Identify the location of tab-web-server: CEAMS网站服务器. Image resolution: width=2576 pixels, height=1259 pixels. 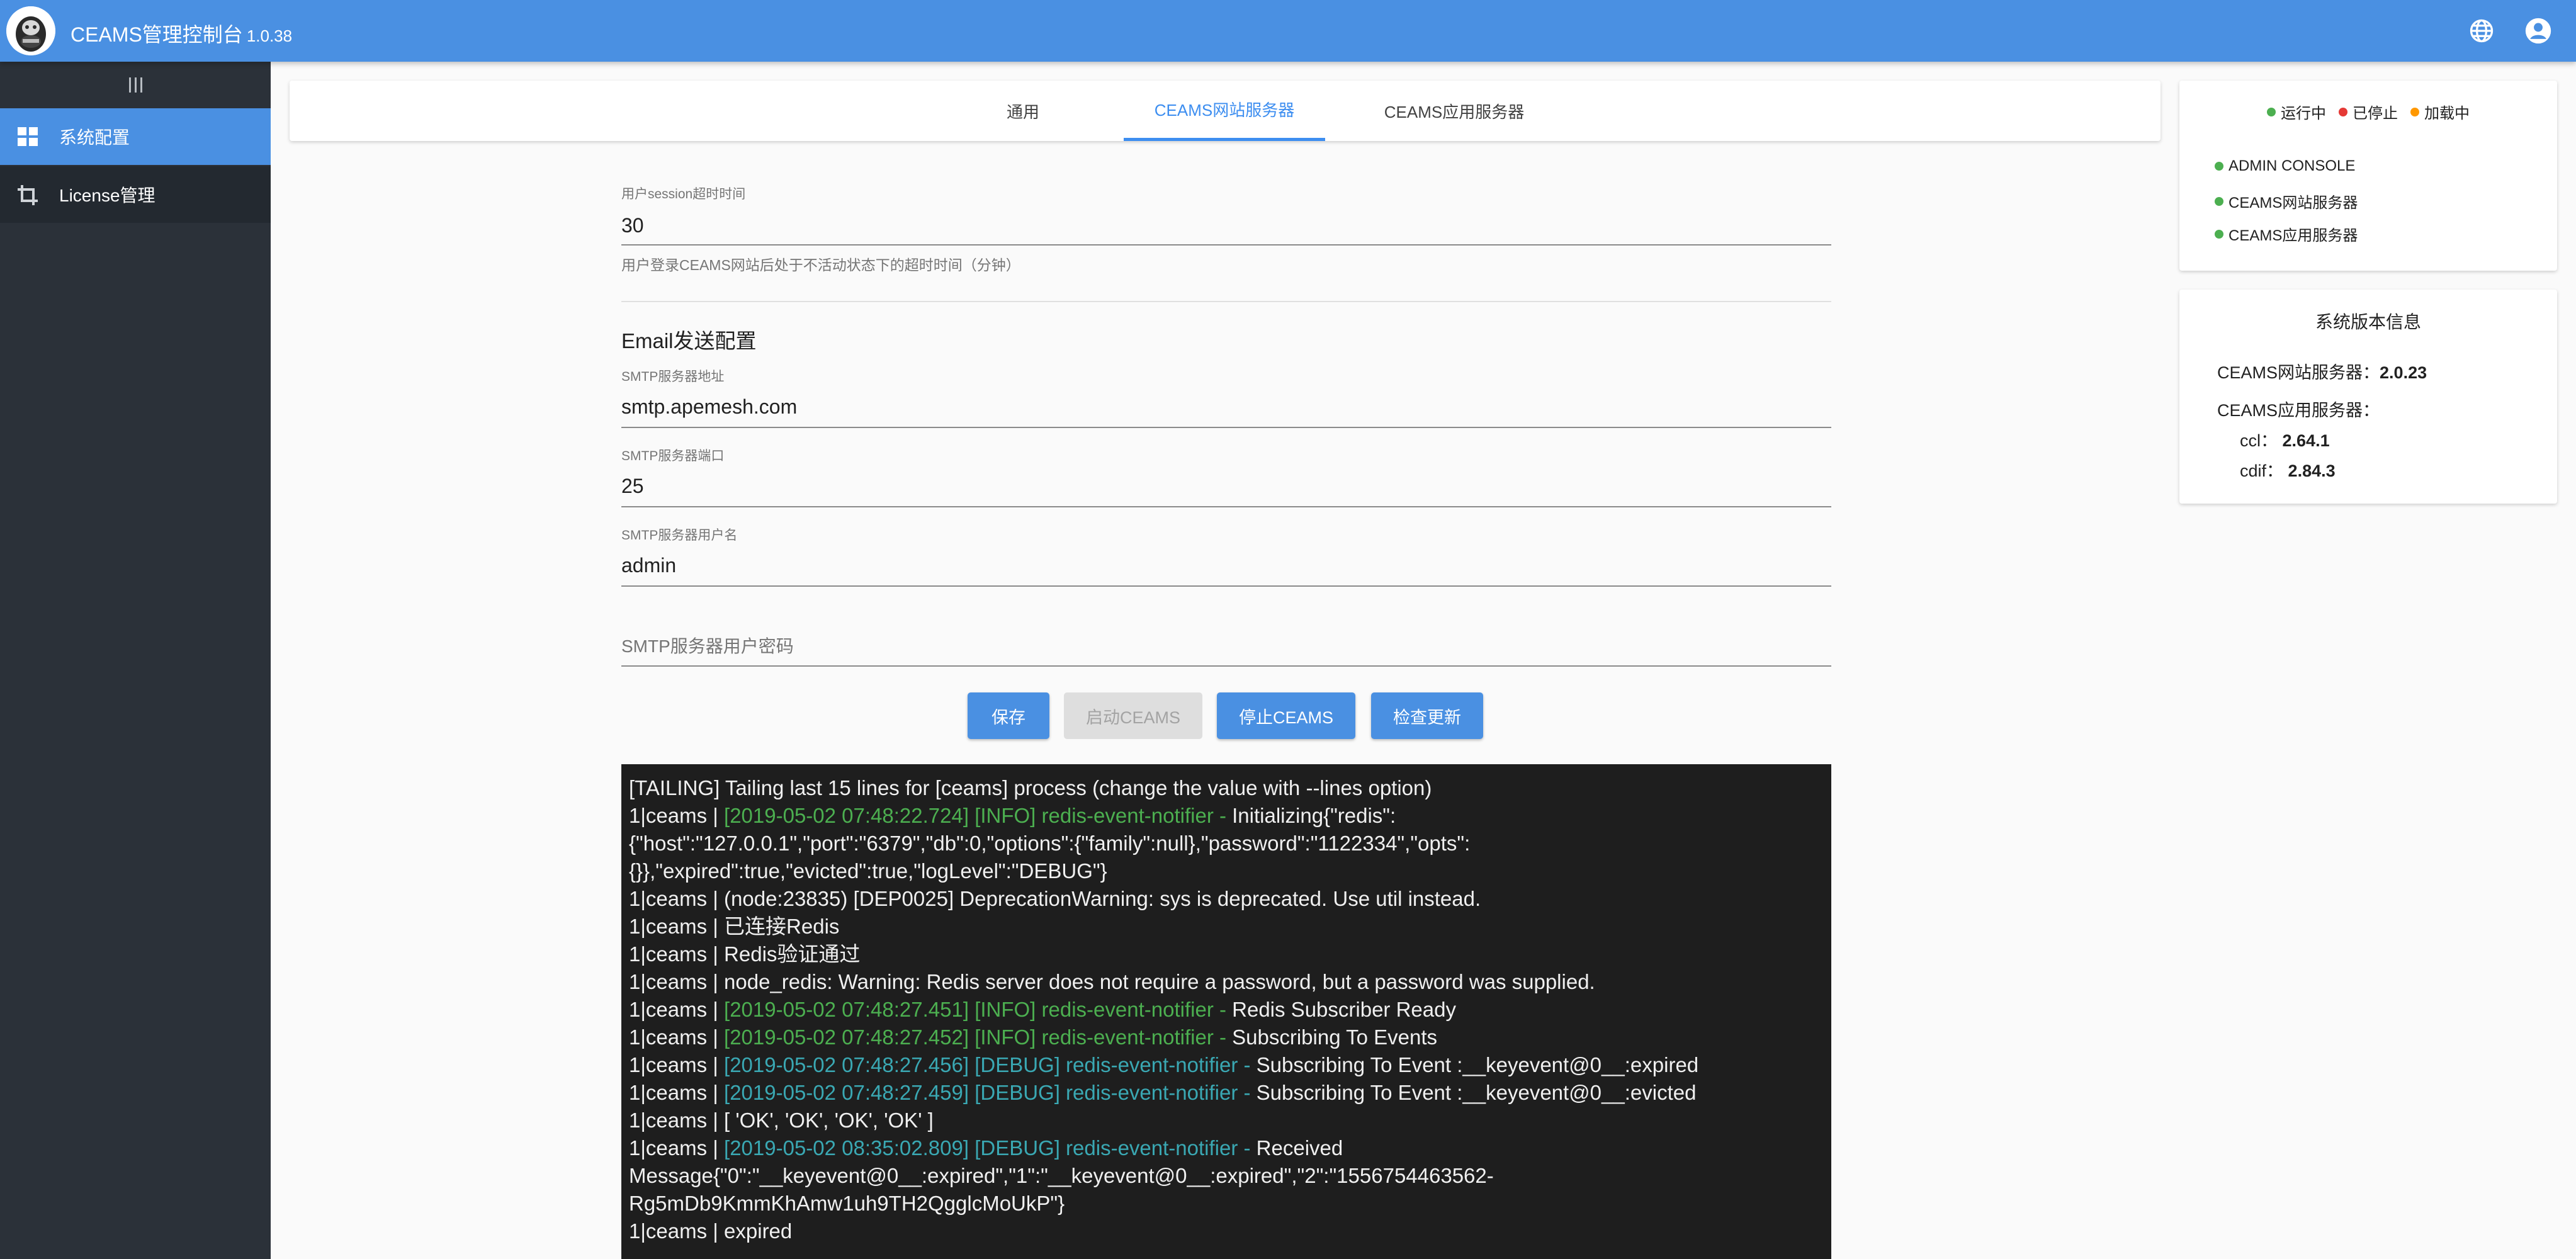
(1224, 111).